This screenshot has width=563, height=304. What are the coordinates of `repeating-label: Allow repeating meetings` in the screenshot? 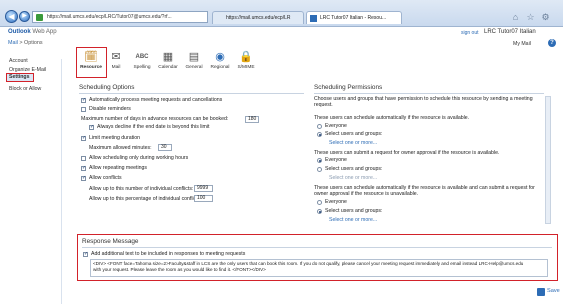 It's located at (118, 168).